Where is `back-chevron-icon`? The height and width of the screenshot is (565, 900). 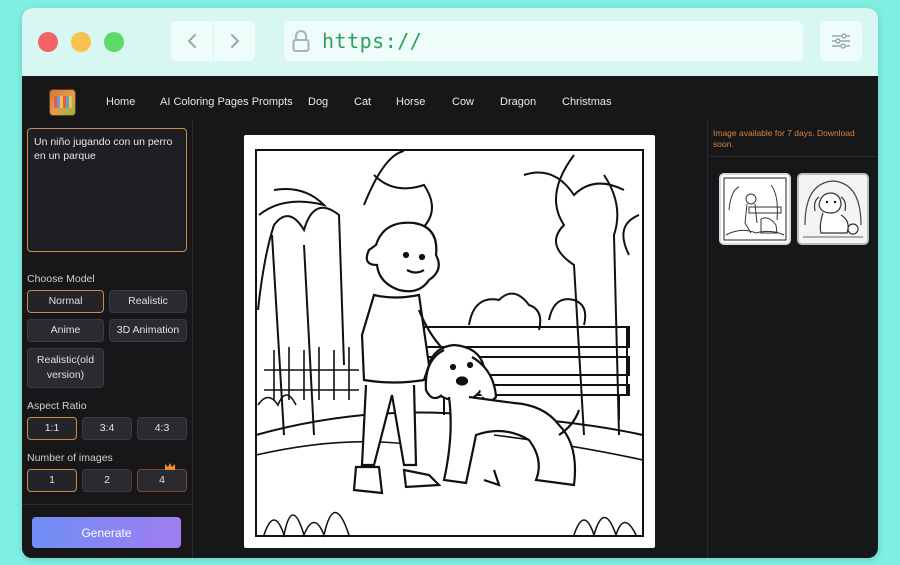 back-chevron-icon is located at coordinates (191, 41).